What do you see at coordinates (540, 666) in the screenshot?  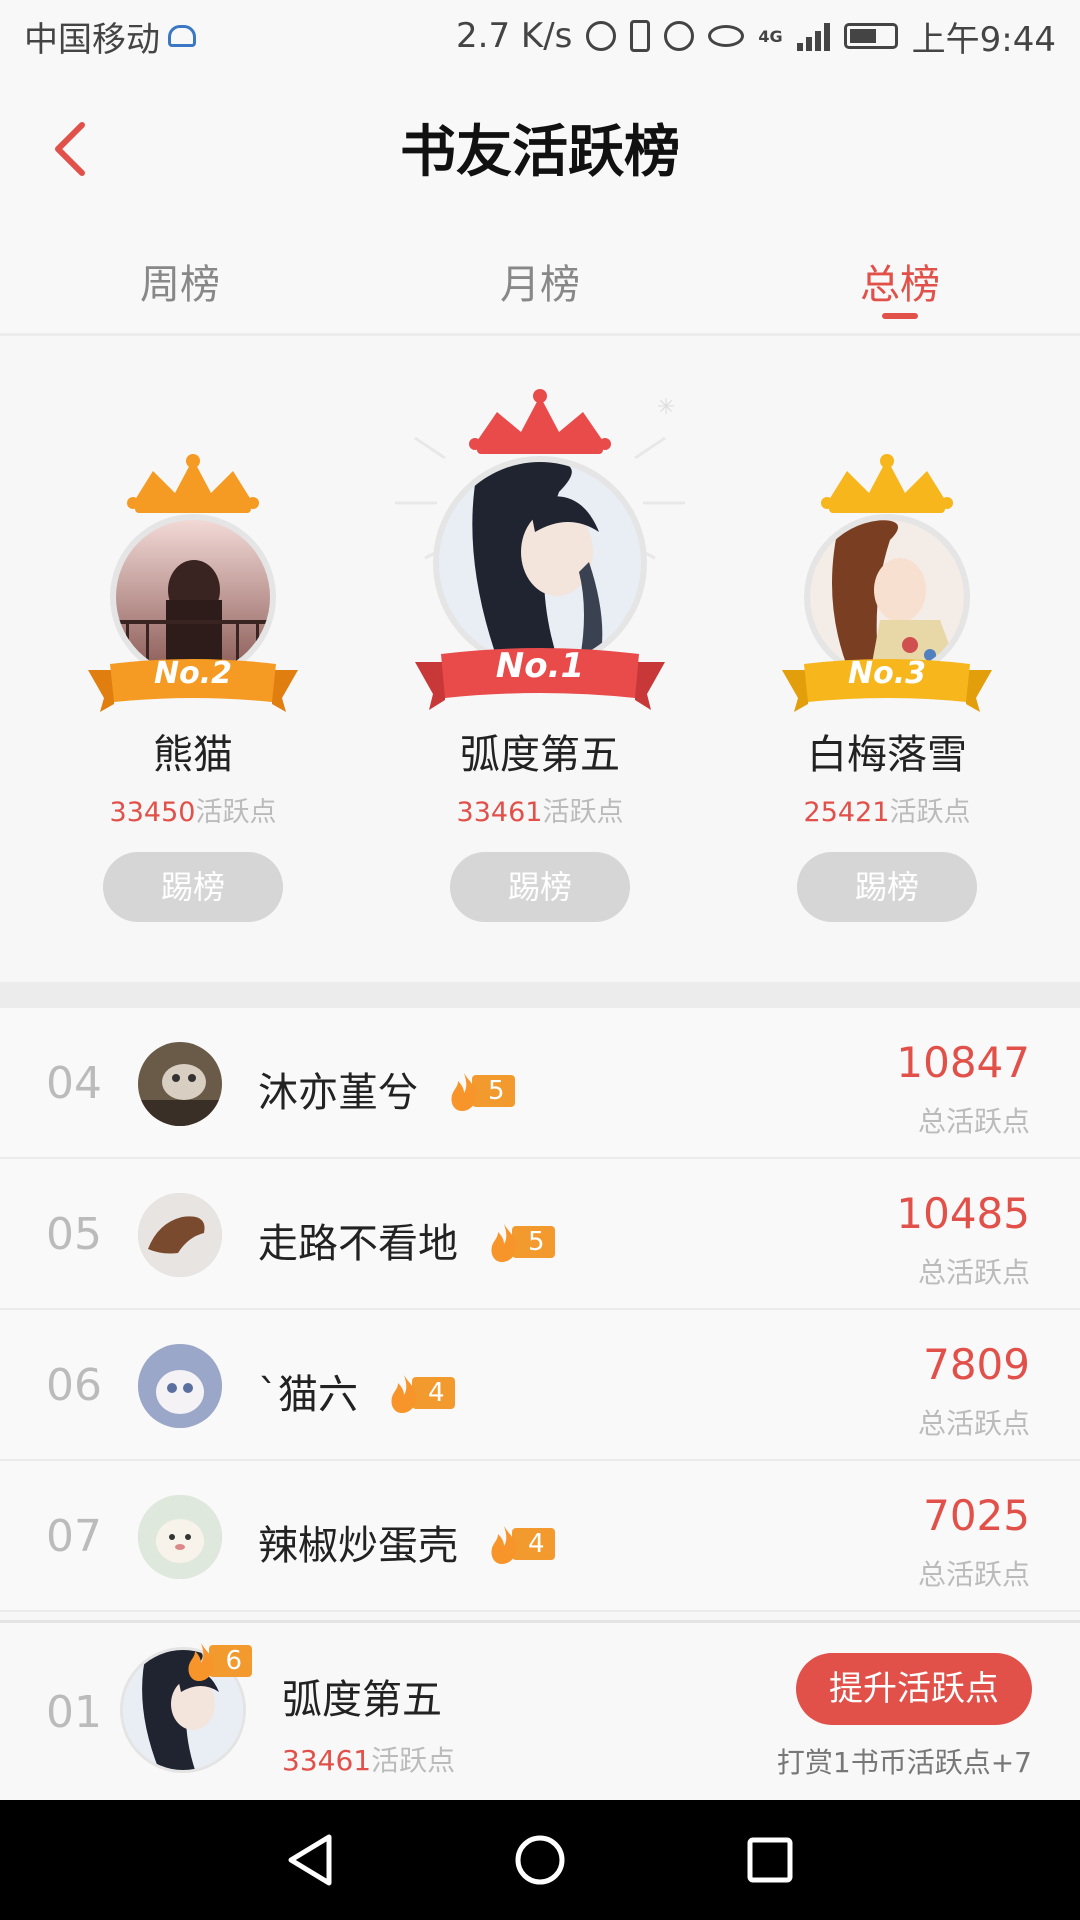 I see `rank-label: No.1` at bounding box center [540, 666].